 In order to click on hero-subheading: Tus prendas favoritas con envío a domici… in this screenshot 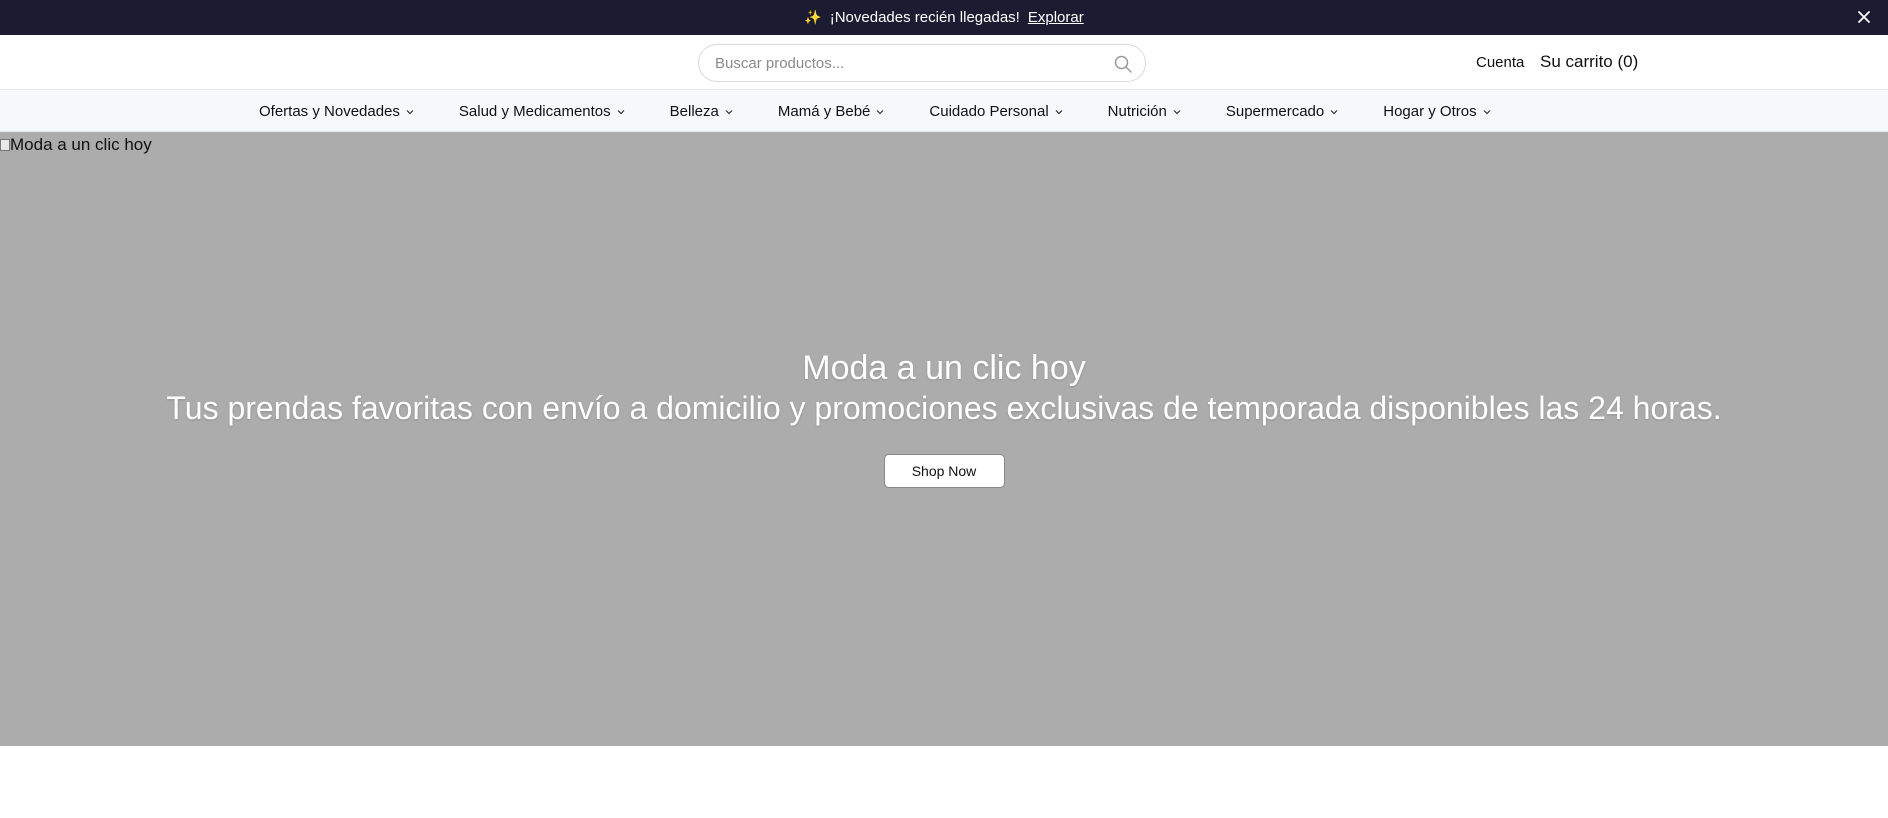, I will do `click(944, 408)`.